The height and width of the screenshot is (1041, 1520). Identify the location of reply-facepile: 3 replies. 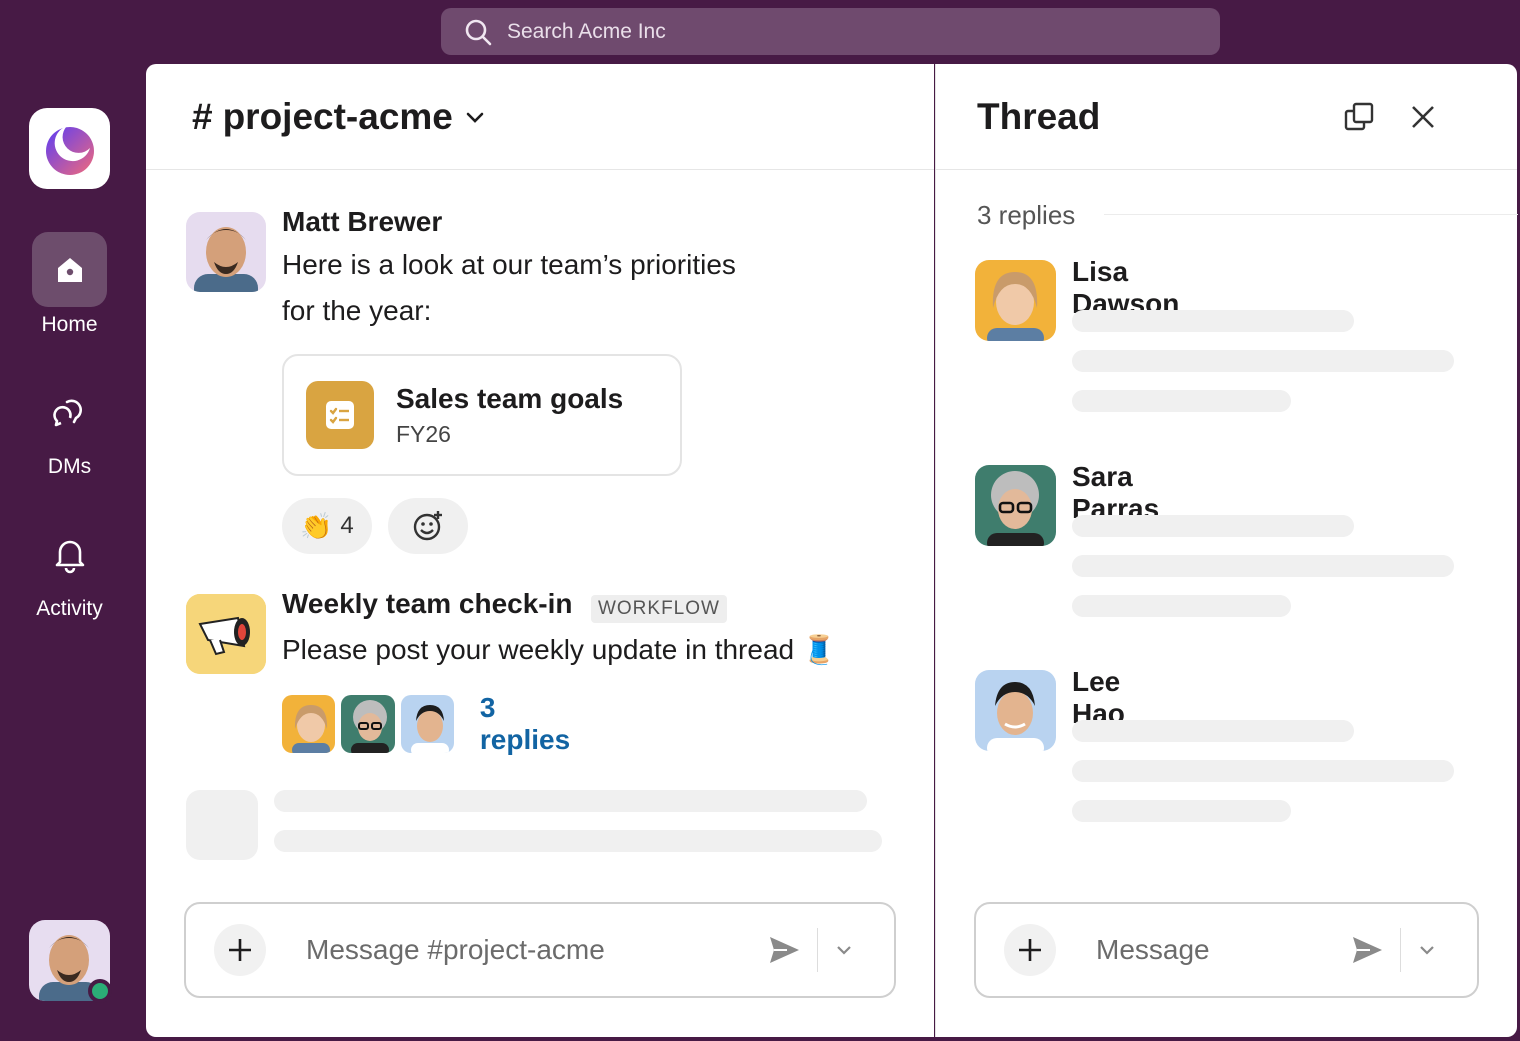
(433, 724).